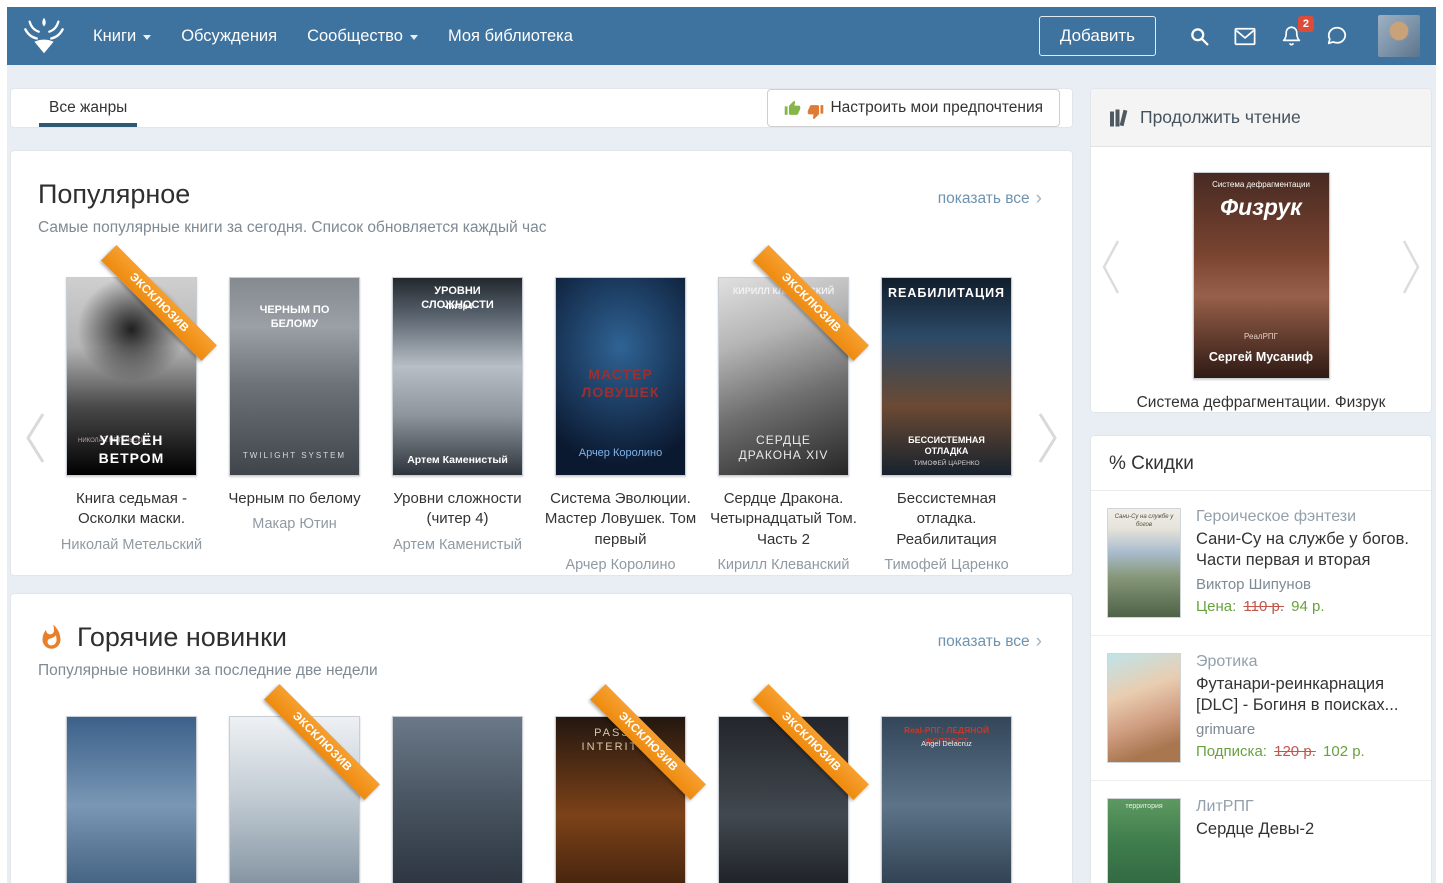 The height and width of the screenshot is (883, 1443). Describe the element at coordinates (131, 546) in the screenshot. I see `book-author-link: Николай Метельский` at that location.